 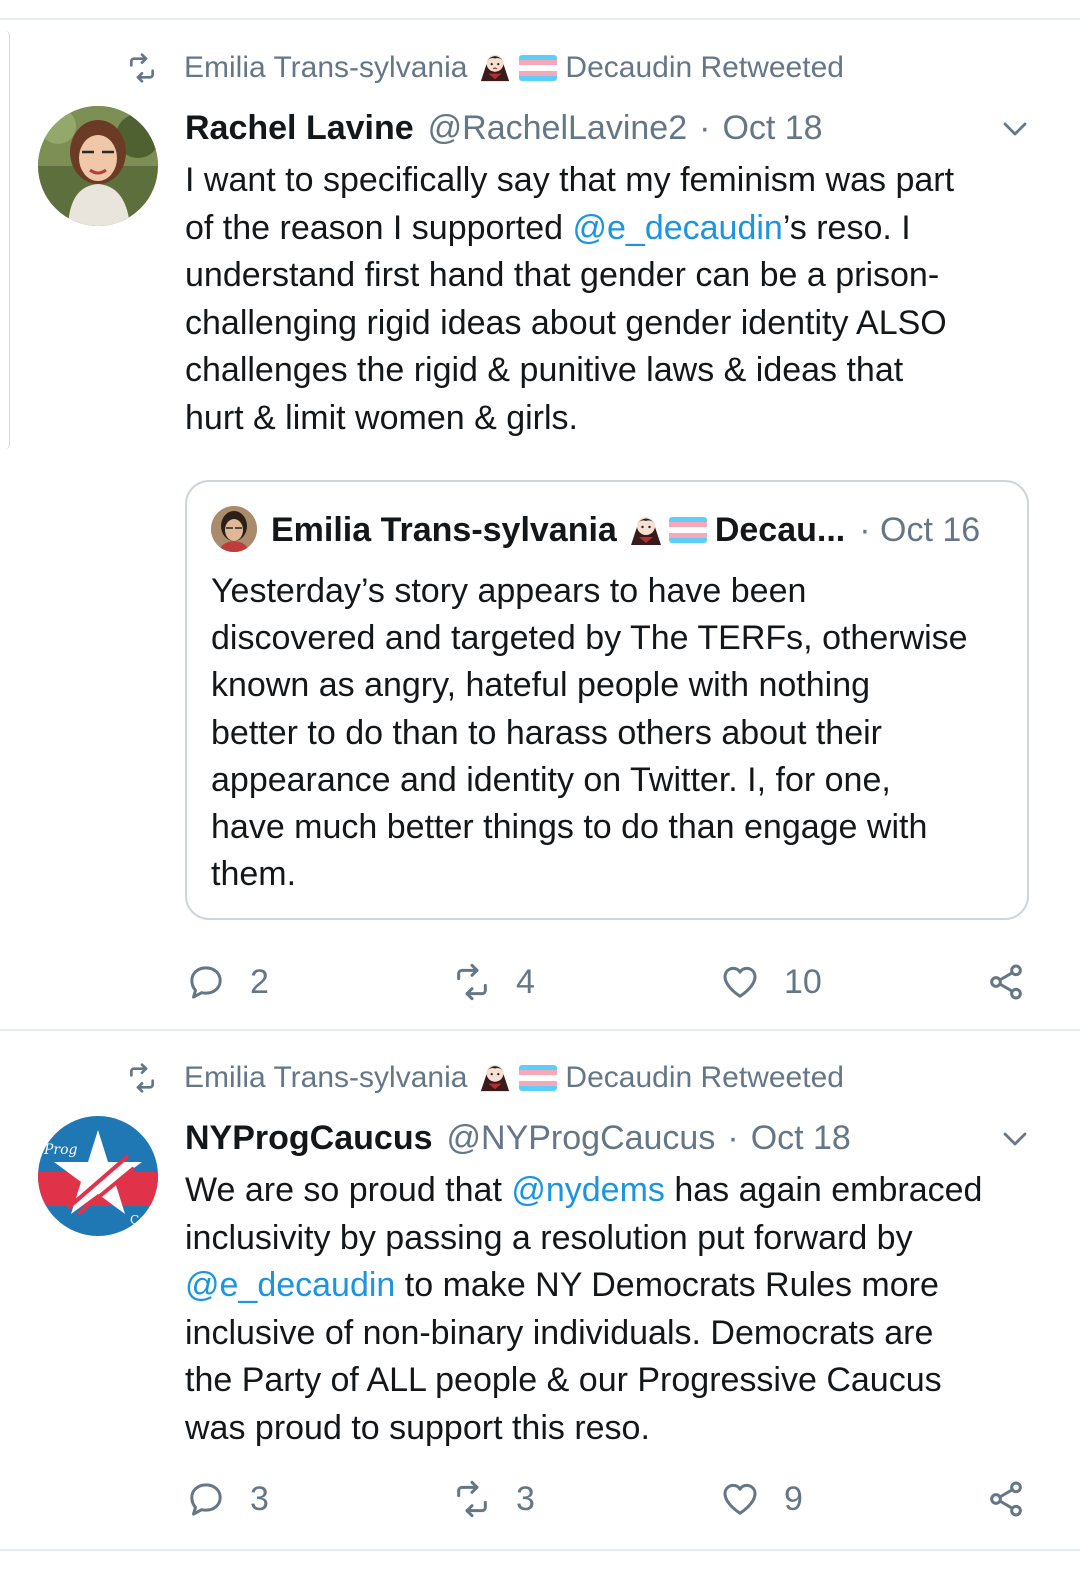 What do you see at coordinates (309, 1138) in the screenshot?
I see `author-display-name: NYProgCaucus` at bounding box center [309, 1138].